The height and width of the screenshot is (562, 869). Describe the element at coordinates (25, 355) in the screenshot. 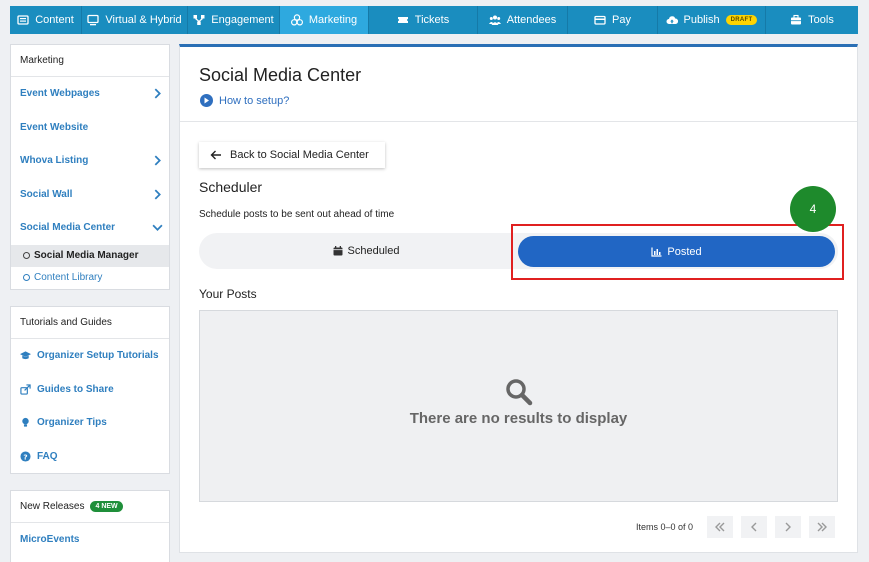

I see `graduation-cap-icon` at that location.